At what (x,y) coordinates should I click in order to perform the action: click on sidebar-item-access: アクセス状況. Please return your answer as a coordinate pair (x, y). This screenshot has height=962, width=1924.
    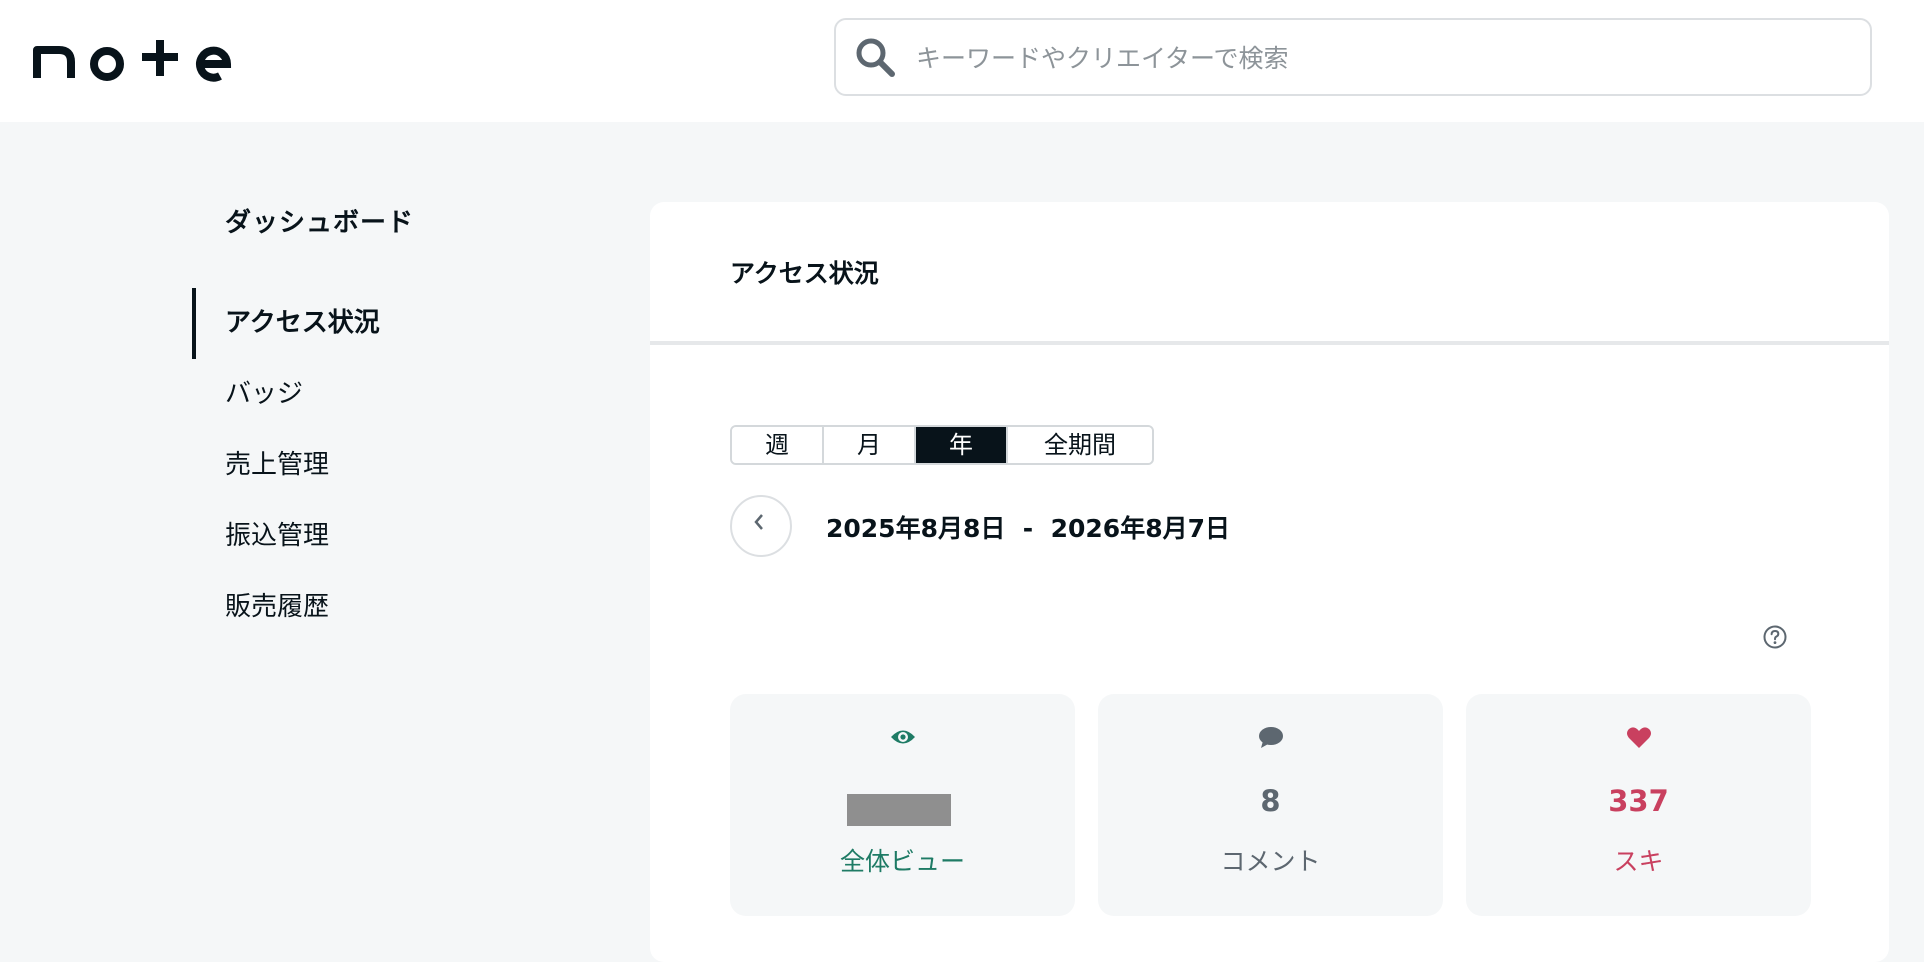
    Looking at the image, I should click on (372, 323).